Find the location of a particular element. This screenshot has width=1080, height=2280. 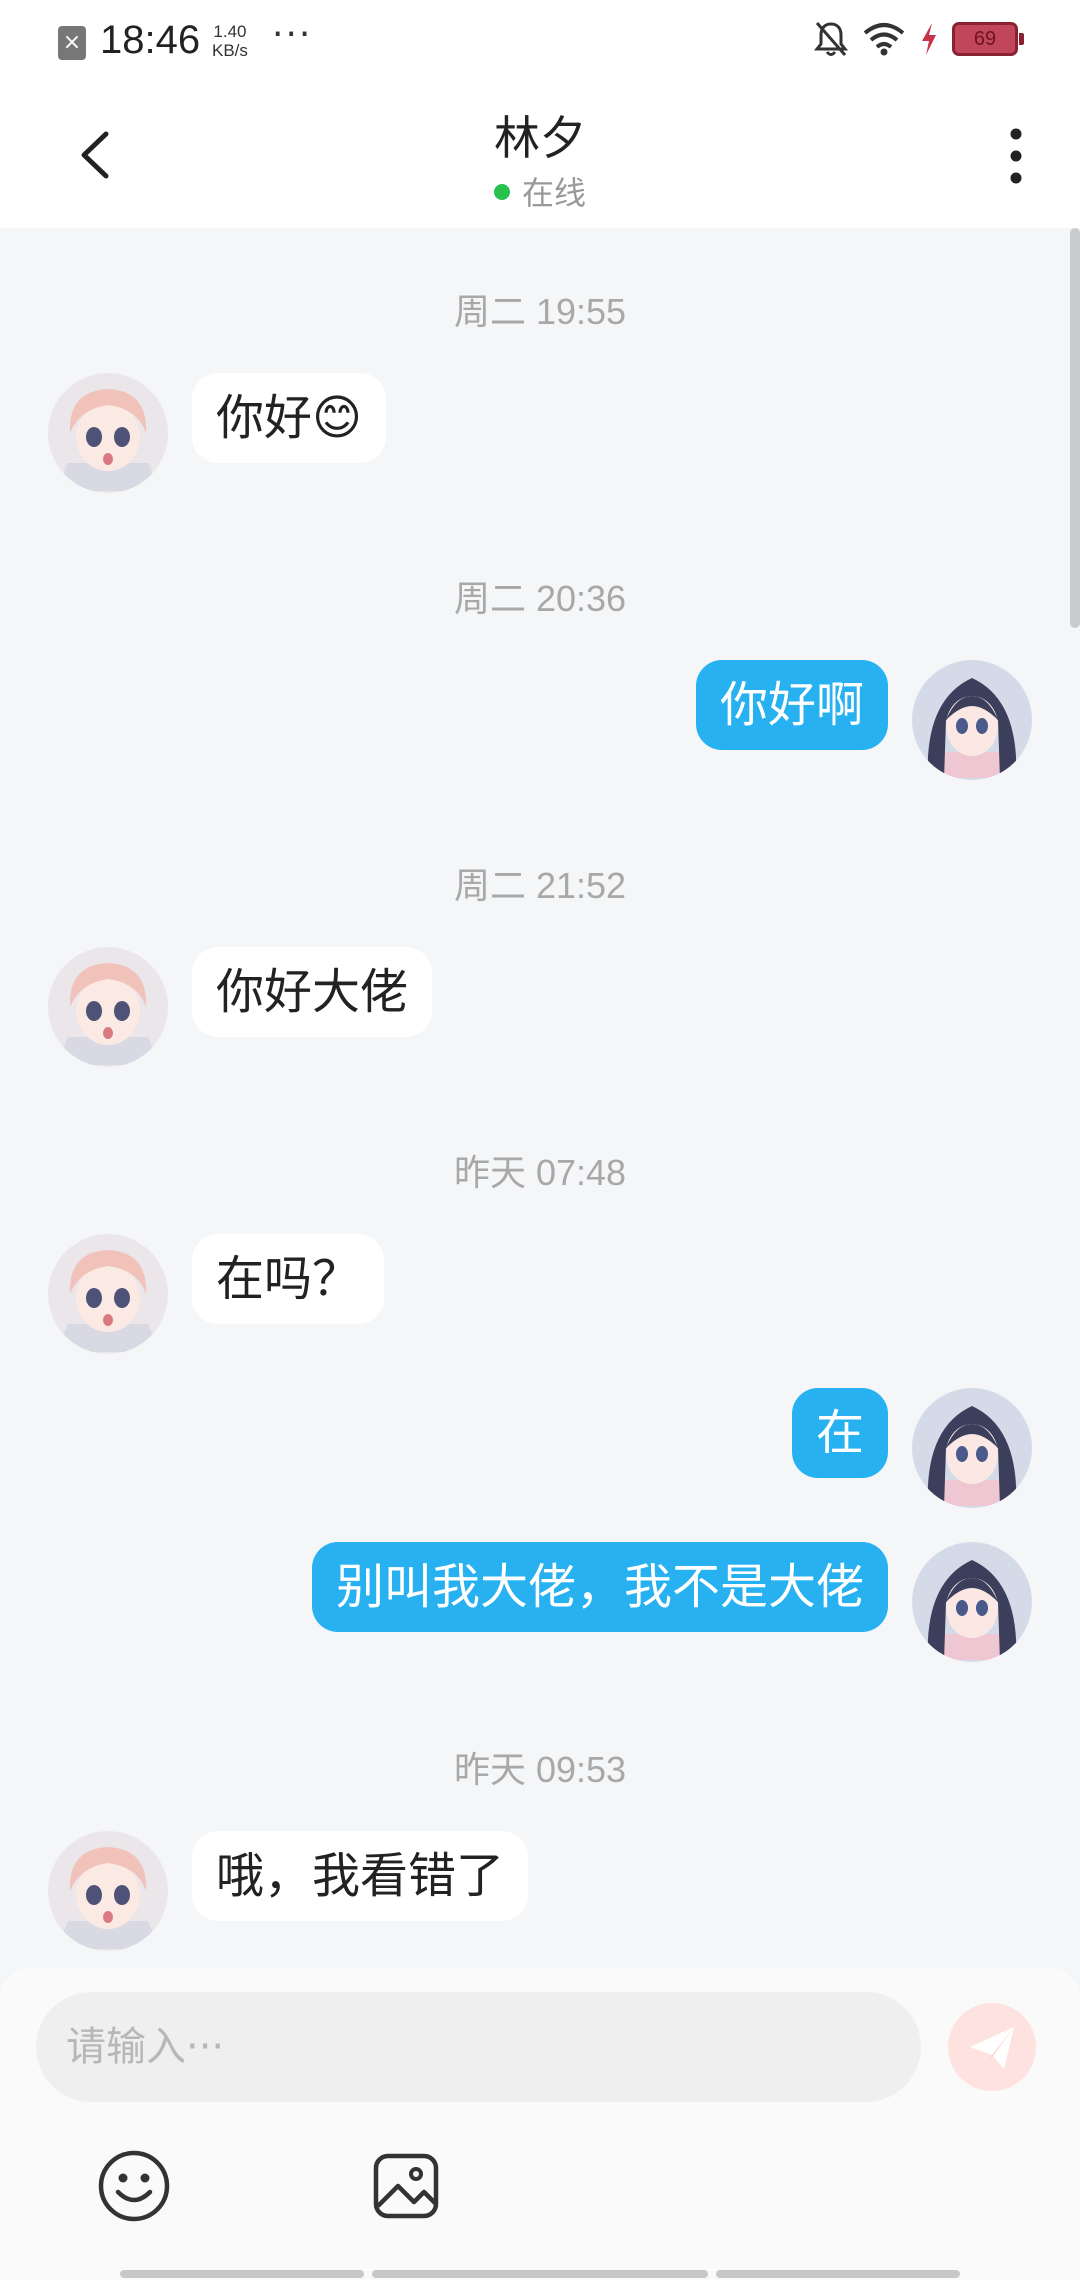

wifi-icon is located at coordinates (884, 39).